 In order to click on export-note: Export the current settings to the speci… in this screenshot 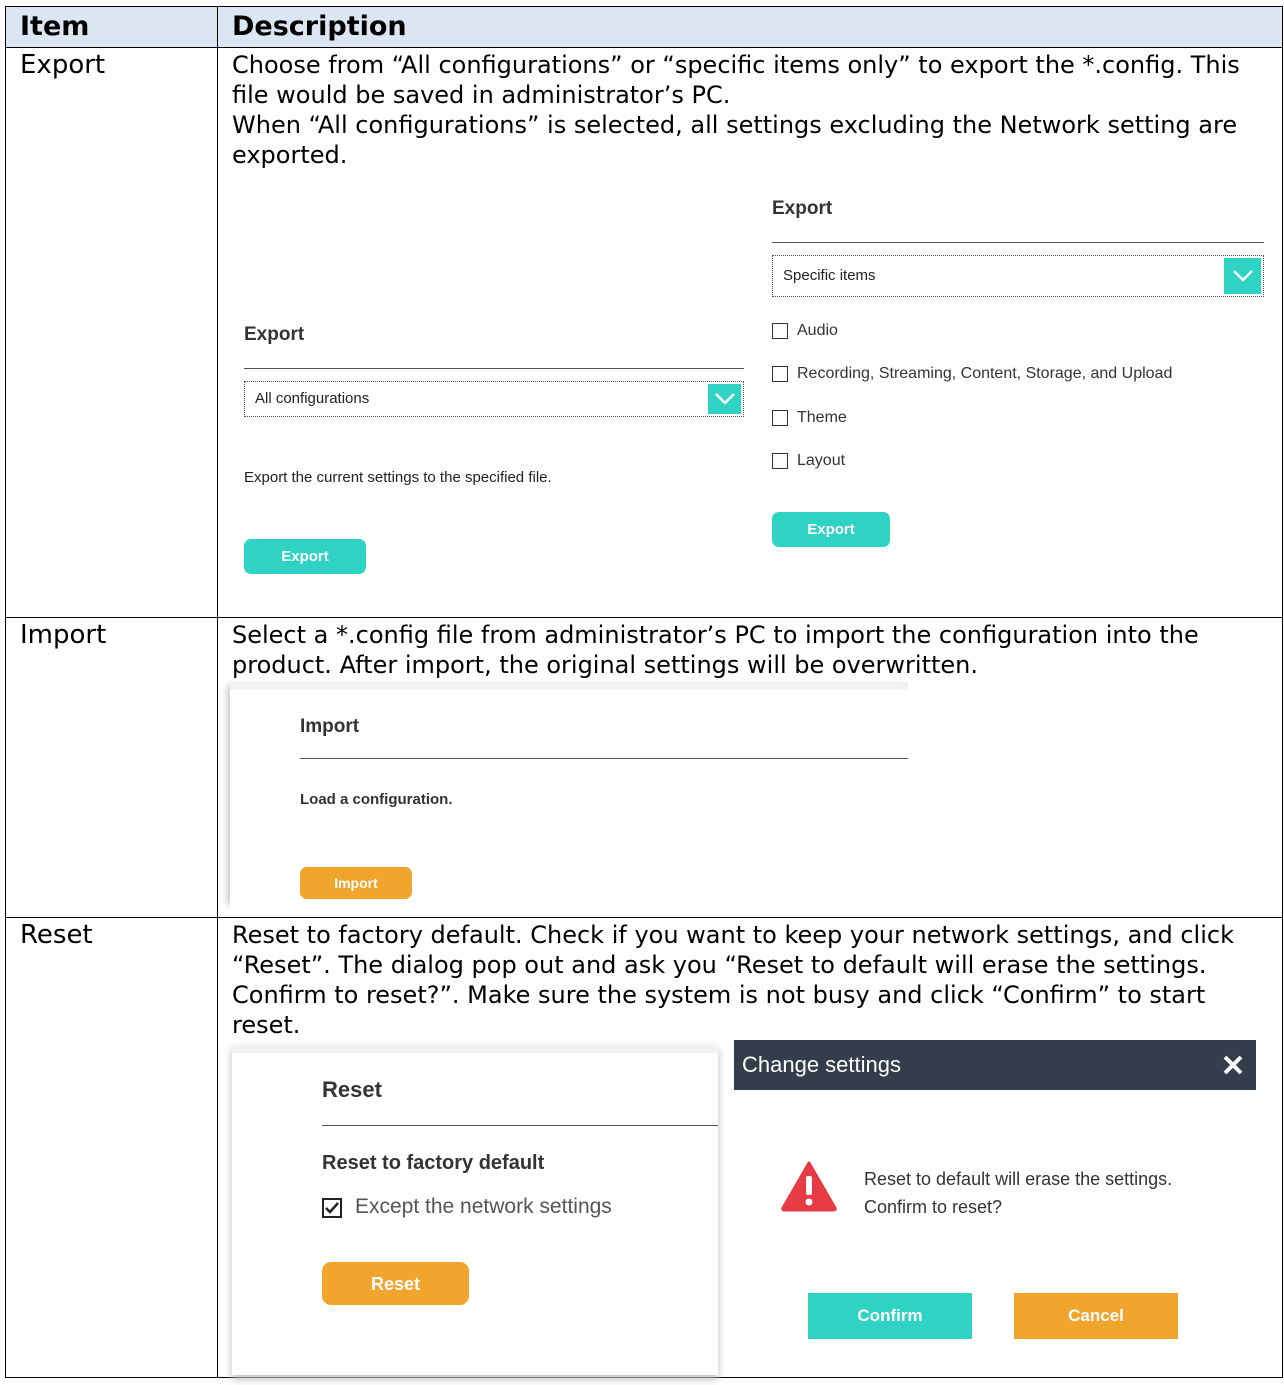, I will do `click(398, 477)`.